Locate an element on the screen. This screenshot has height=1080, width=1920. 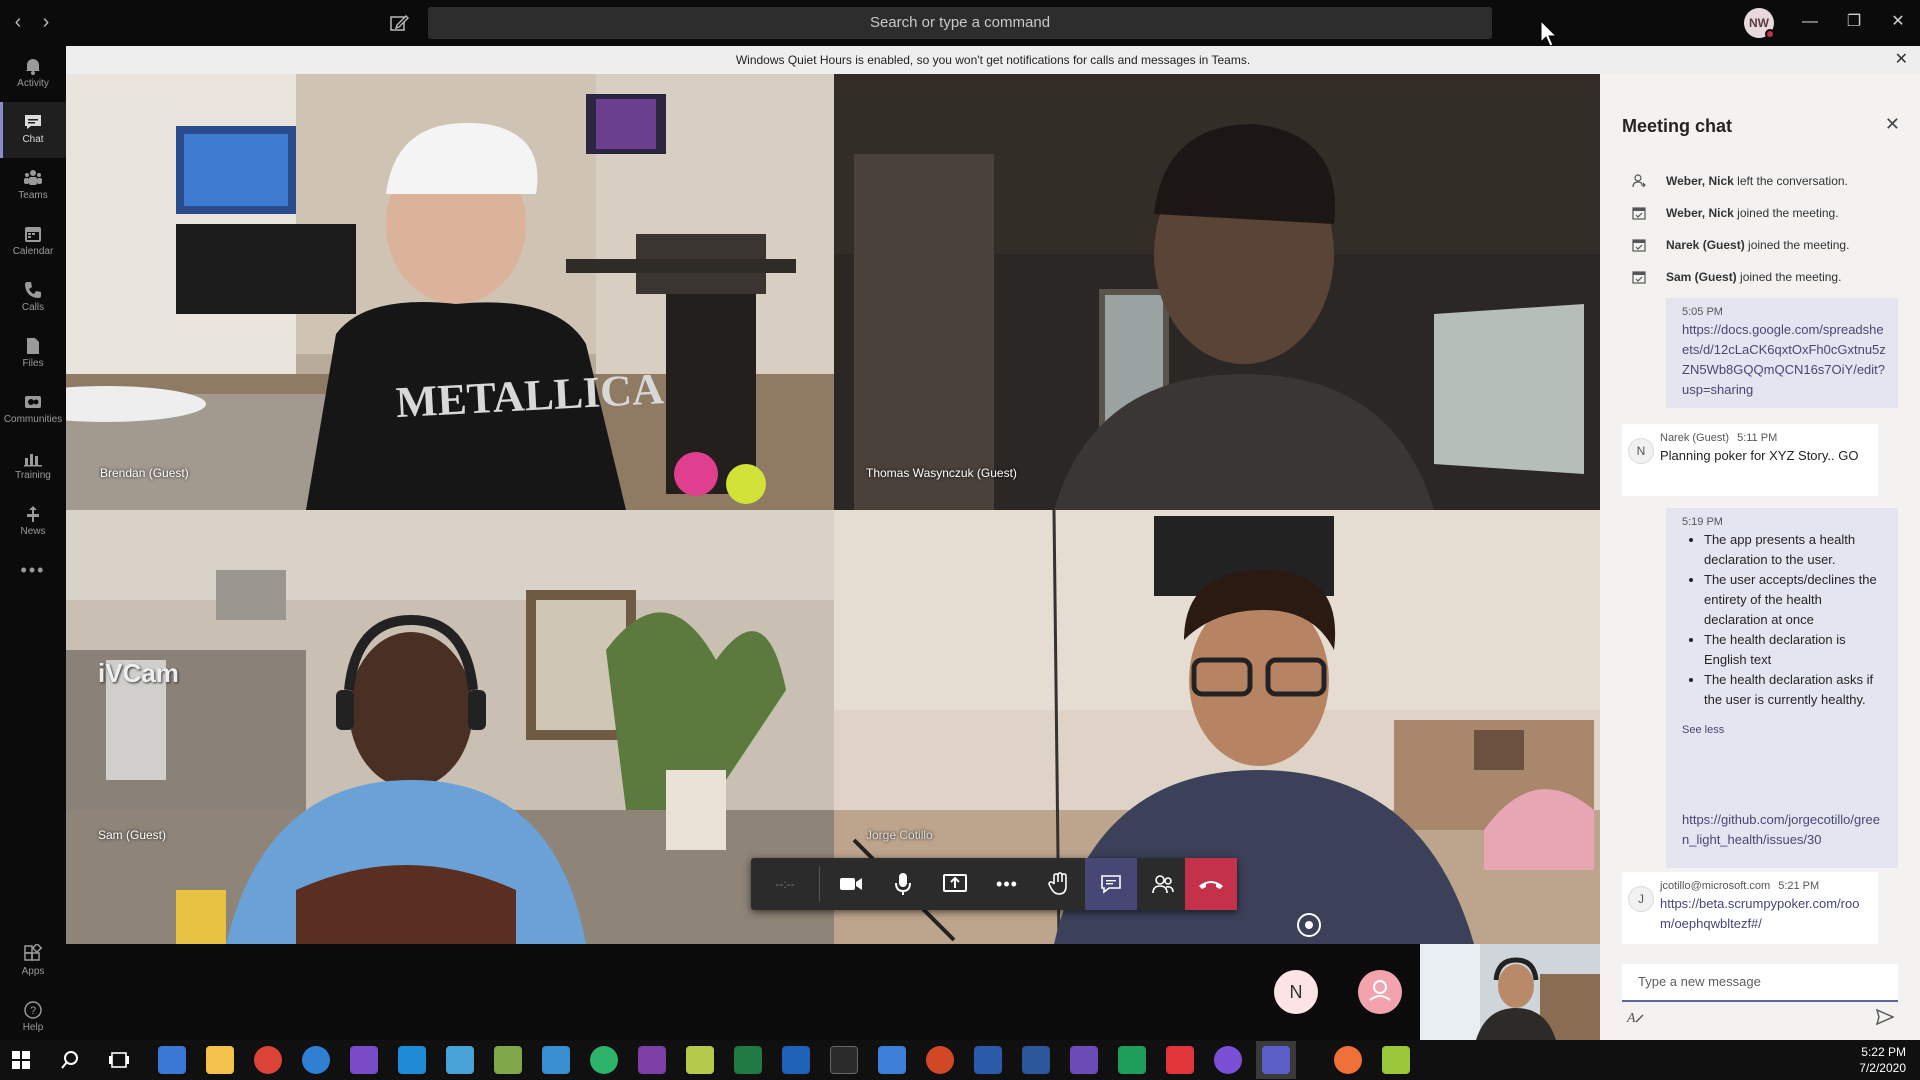
rail-activity: Activity is located at coordinates (33, 74).